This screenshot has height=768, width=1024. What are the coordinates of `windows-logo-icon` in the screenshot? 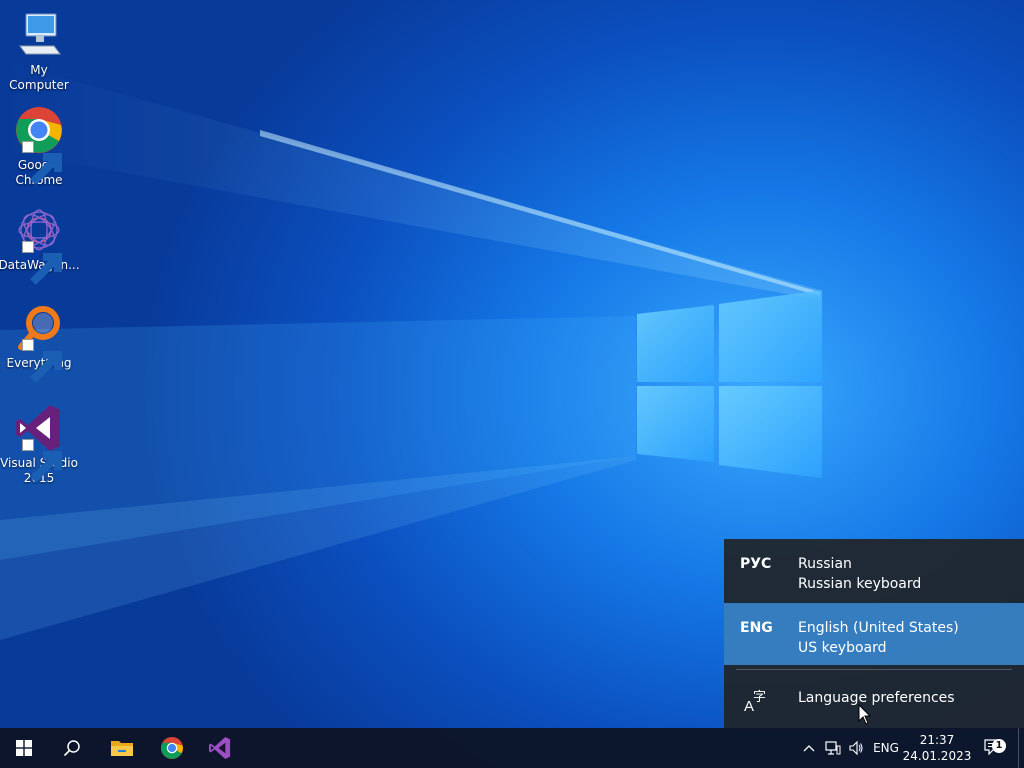 It's located at (24, 748).